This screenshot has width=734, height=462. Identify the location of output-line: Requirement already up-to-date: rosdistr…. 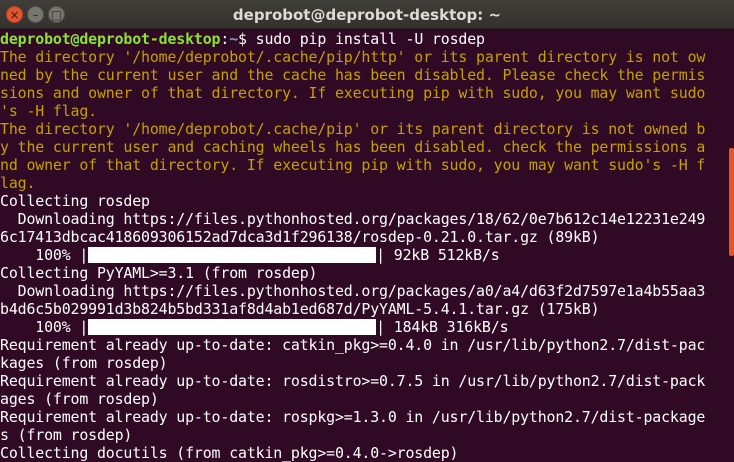
(353, 381).